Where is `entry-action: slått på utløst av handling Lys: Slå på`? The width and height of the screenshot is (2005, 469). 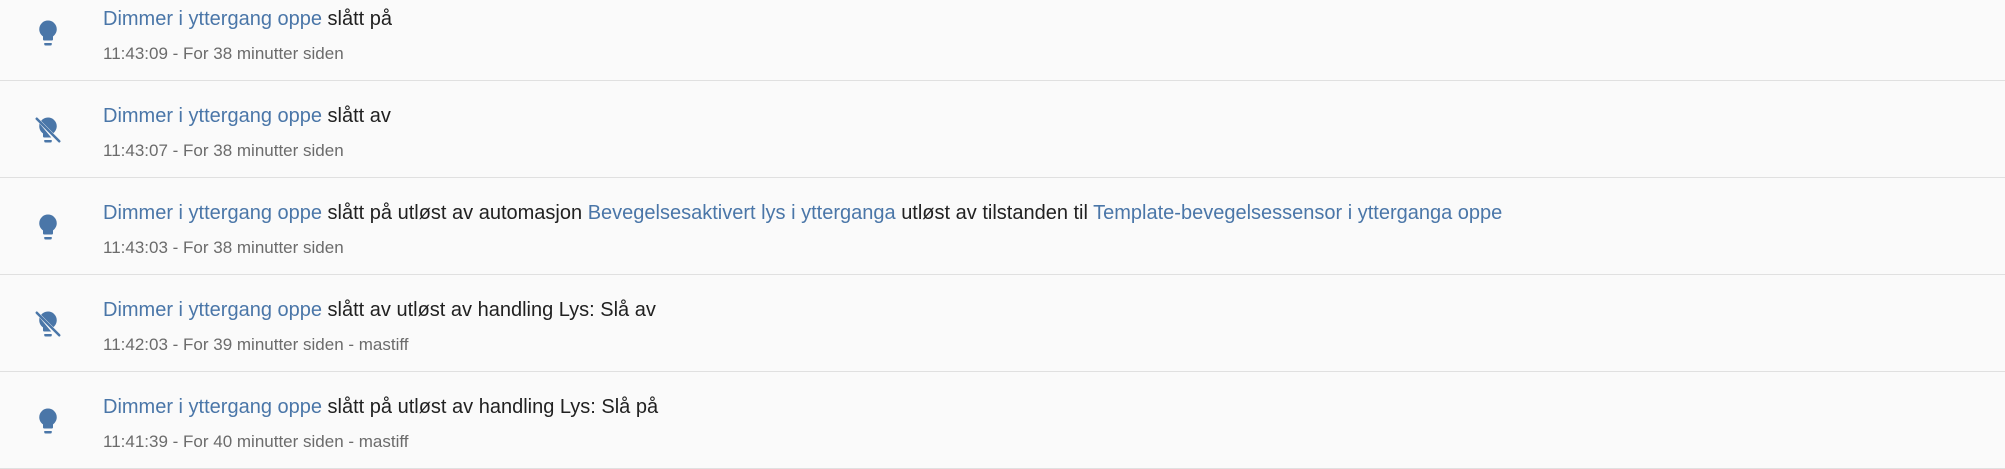
entry-action: slått på utløst av handling Lys: Slå på is located at coordinates (493, 407).